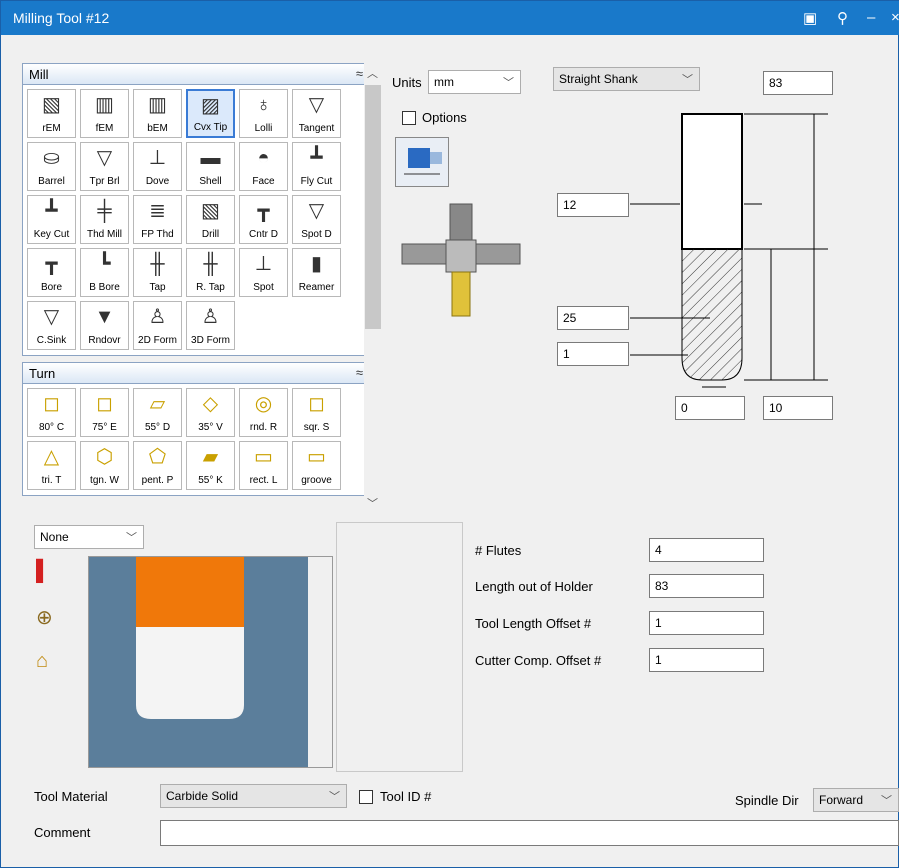  What do you see at coordinates (593, 205) in the screenshot?
I see `diameter-field: 12` at bounding box center [593, 205].